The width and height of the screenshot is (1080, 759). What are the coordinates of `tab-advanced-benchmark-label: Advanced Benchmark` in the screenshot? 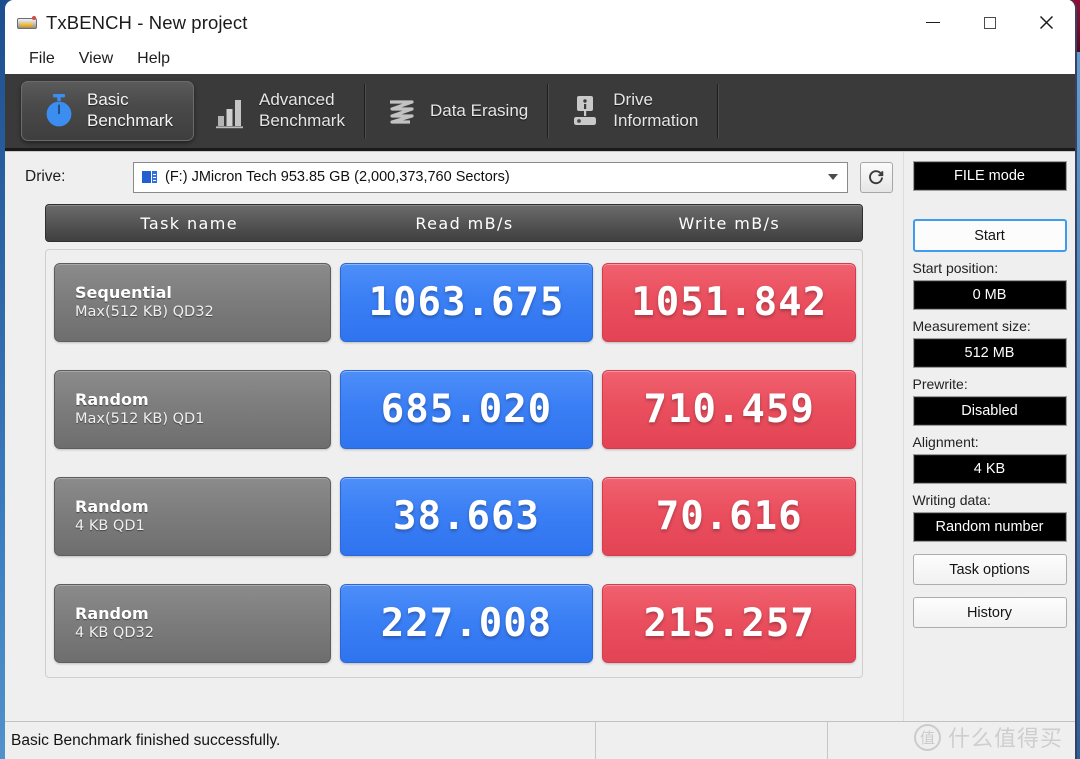 It's located at (301, 110).